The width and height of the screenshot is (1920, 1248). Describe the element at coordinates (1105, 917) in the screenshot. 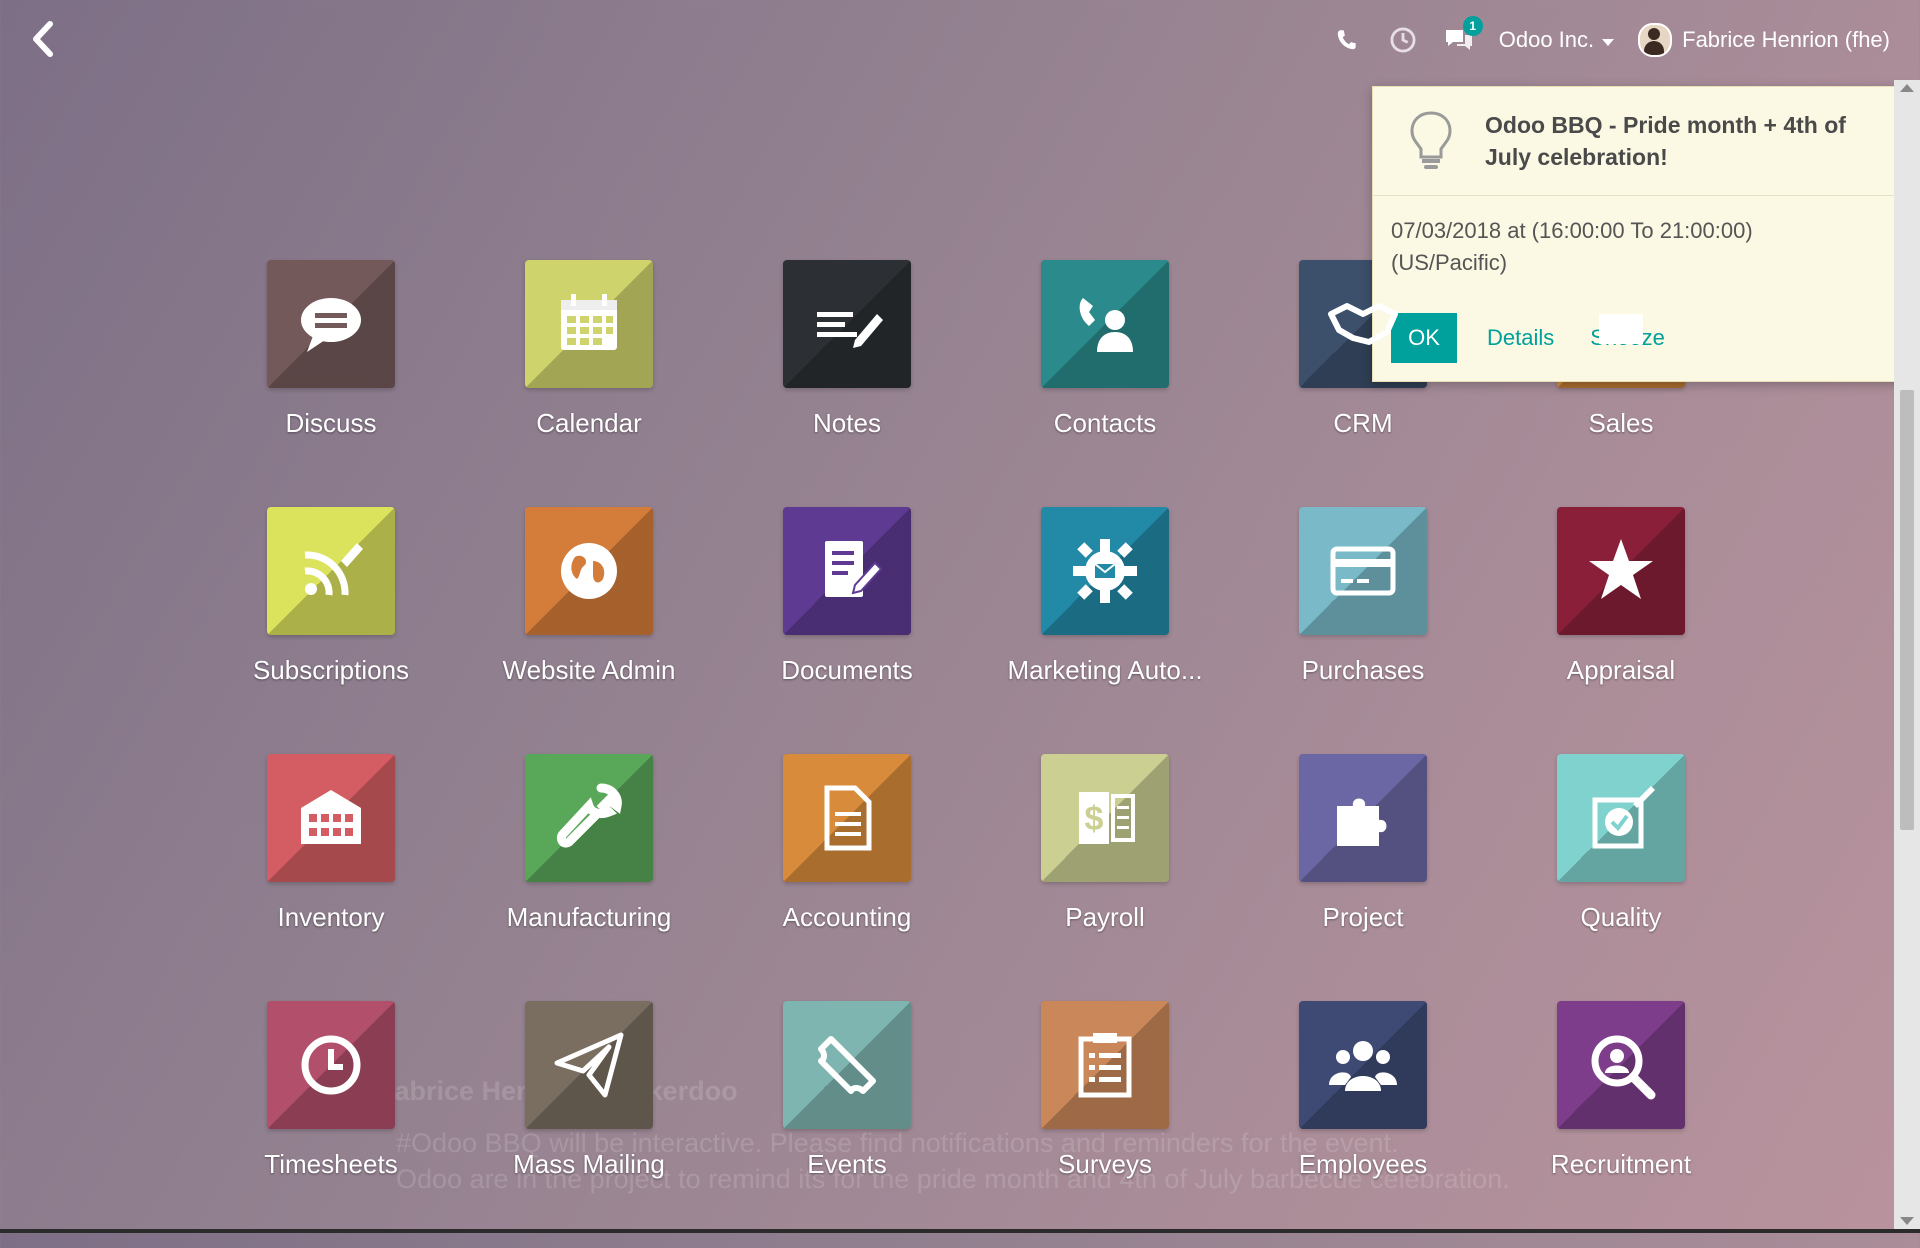

I see `app-label: Payroll` at that location.